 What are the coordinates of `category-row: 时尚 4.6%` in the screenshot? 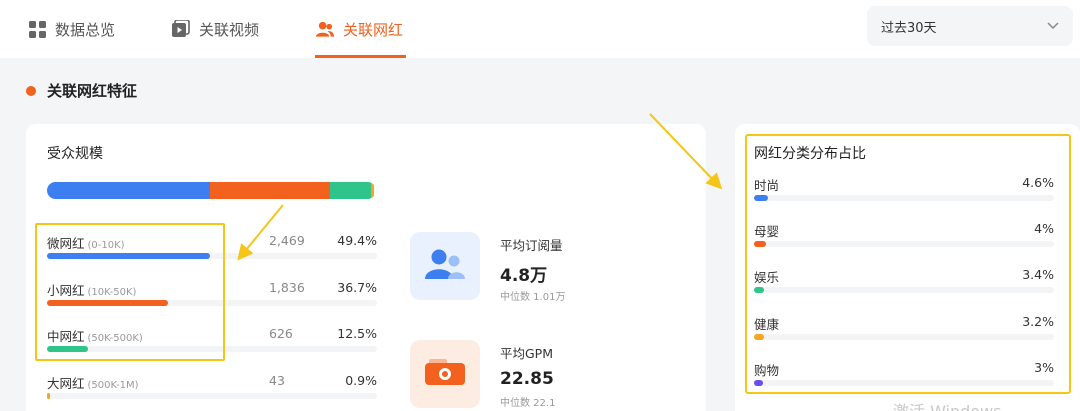 It's located at (904, 190).